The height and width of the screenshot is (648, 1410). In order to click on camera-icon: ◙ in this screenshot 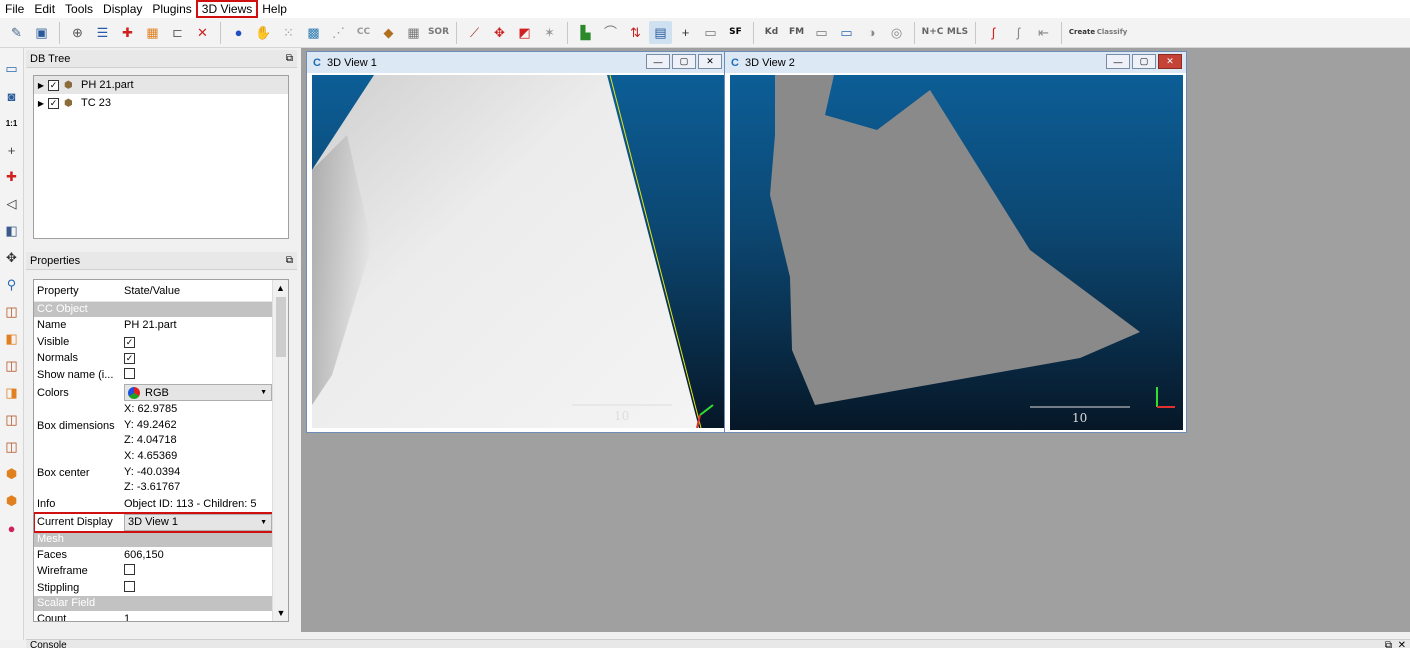, I will do `click(12, 96)`.